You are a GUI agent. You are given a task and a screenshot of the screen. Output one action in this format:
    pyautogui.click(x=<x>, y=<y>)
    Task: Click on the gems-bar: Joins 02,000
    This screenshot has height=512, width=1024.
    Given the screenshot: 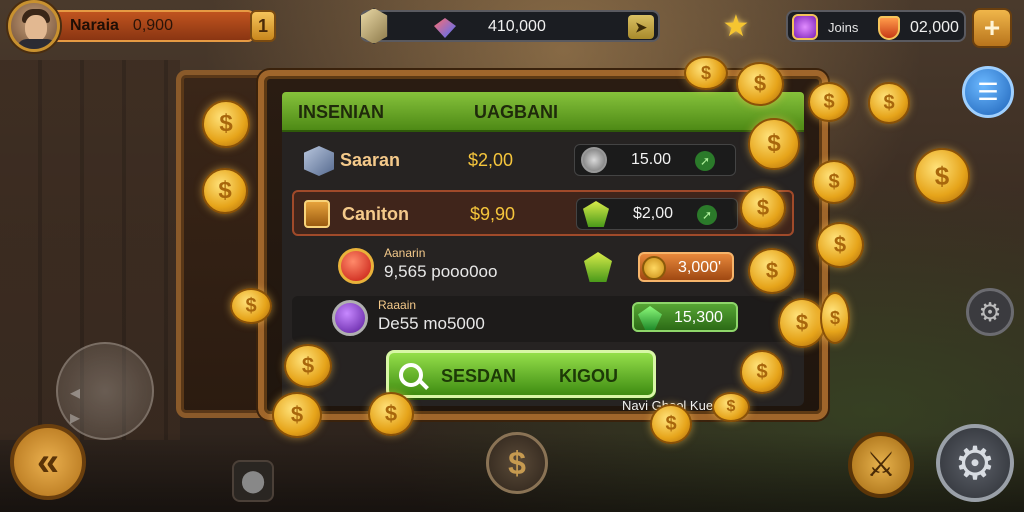 What is the action you would take?
    pyautogui.click(x=876, y=26)
    